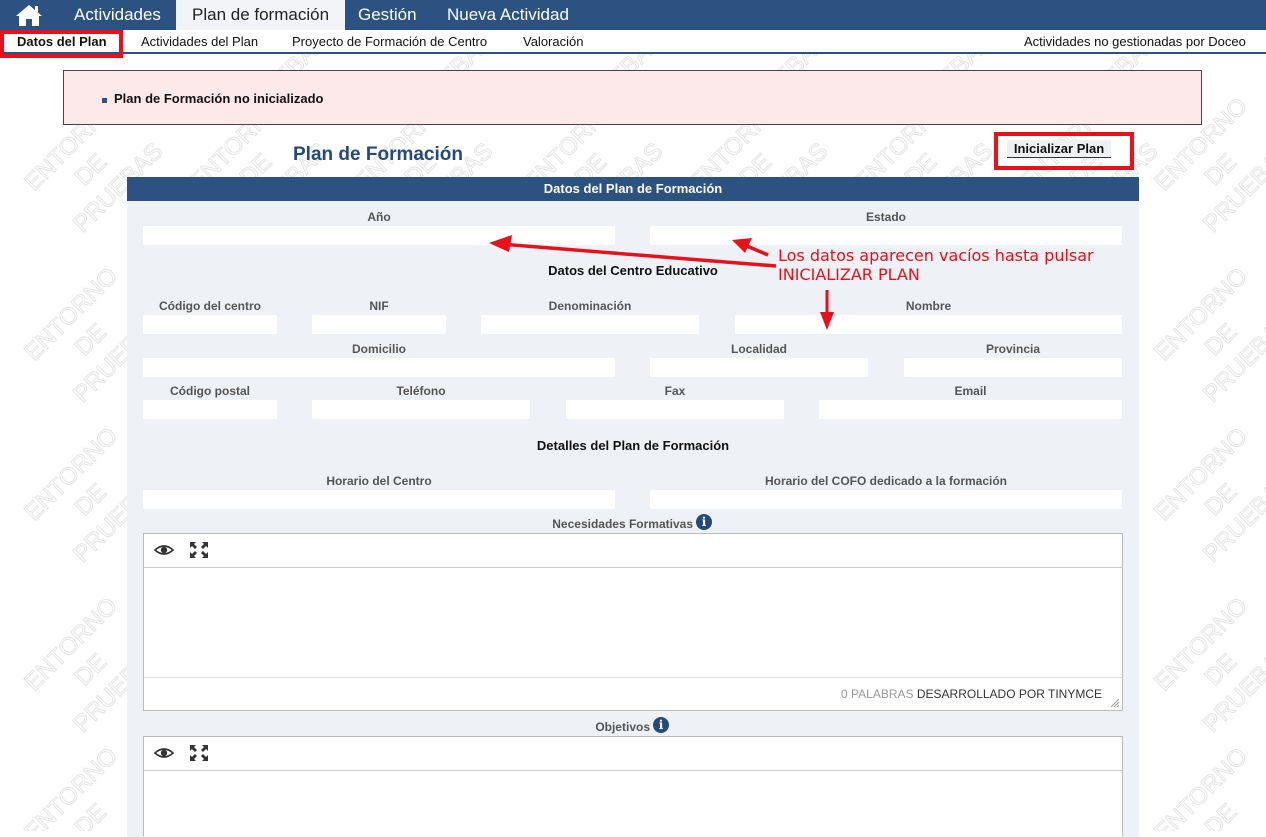 The height and width of the screenshot is (837, 1266). I want to click on tab-actividades: Actividades, so click(117, 15).